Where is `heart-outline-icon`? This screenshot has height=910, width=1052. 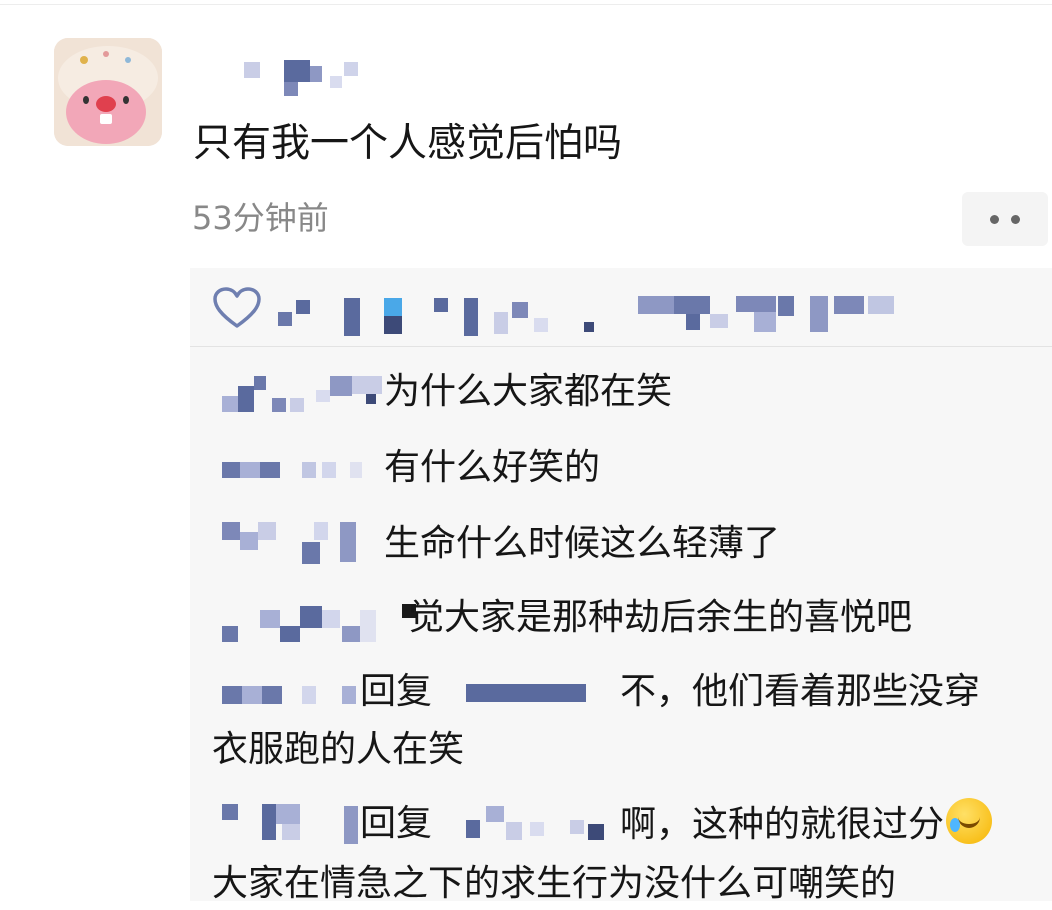
heart-outline-icon is located at coordinates (237, 308).